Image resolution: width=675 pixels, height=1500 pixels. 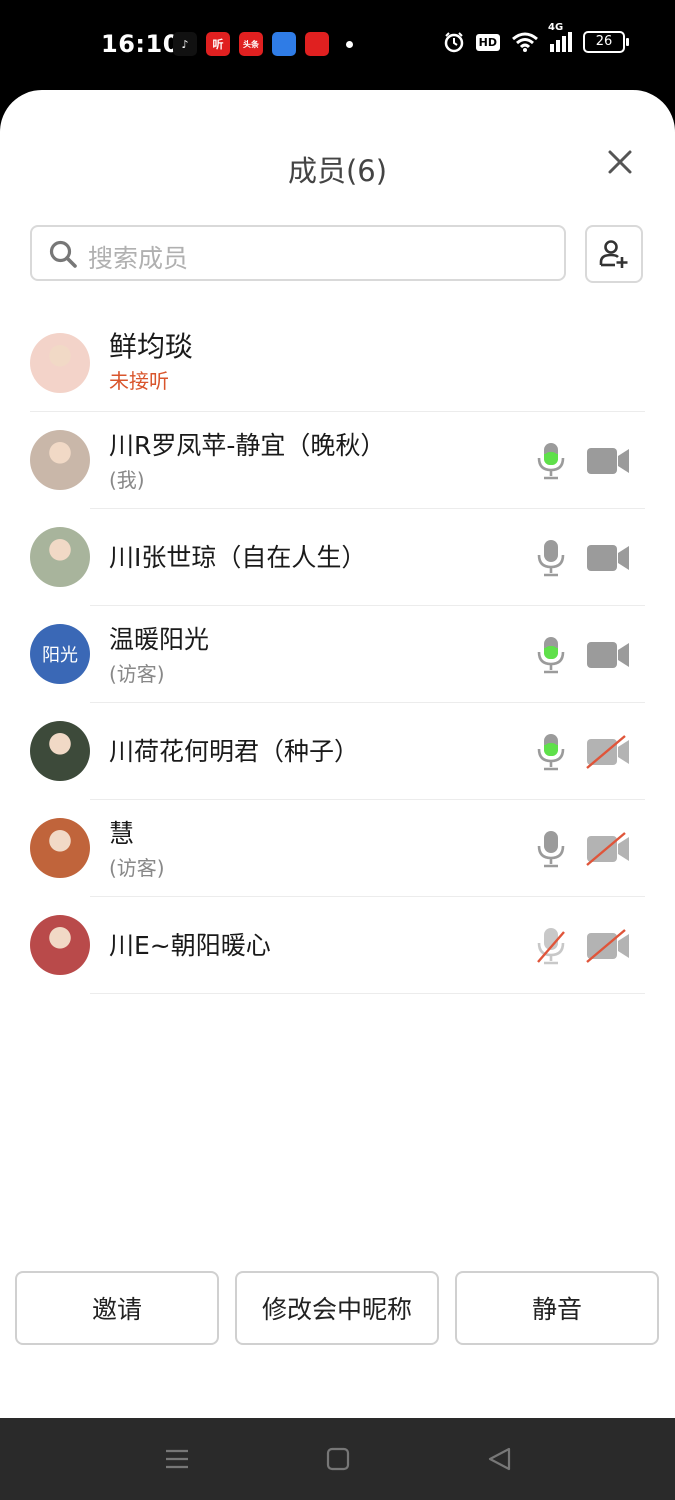 What do you see at coordinates (525, 42) in the screenshot?
I see `wifi-icon` at bounding box center [525, 42].